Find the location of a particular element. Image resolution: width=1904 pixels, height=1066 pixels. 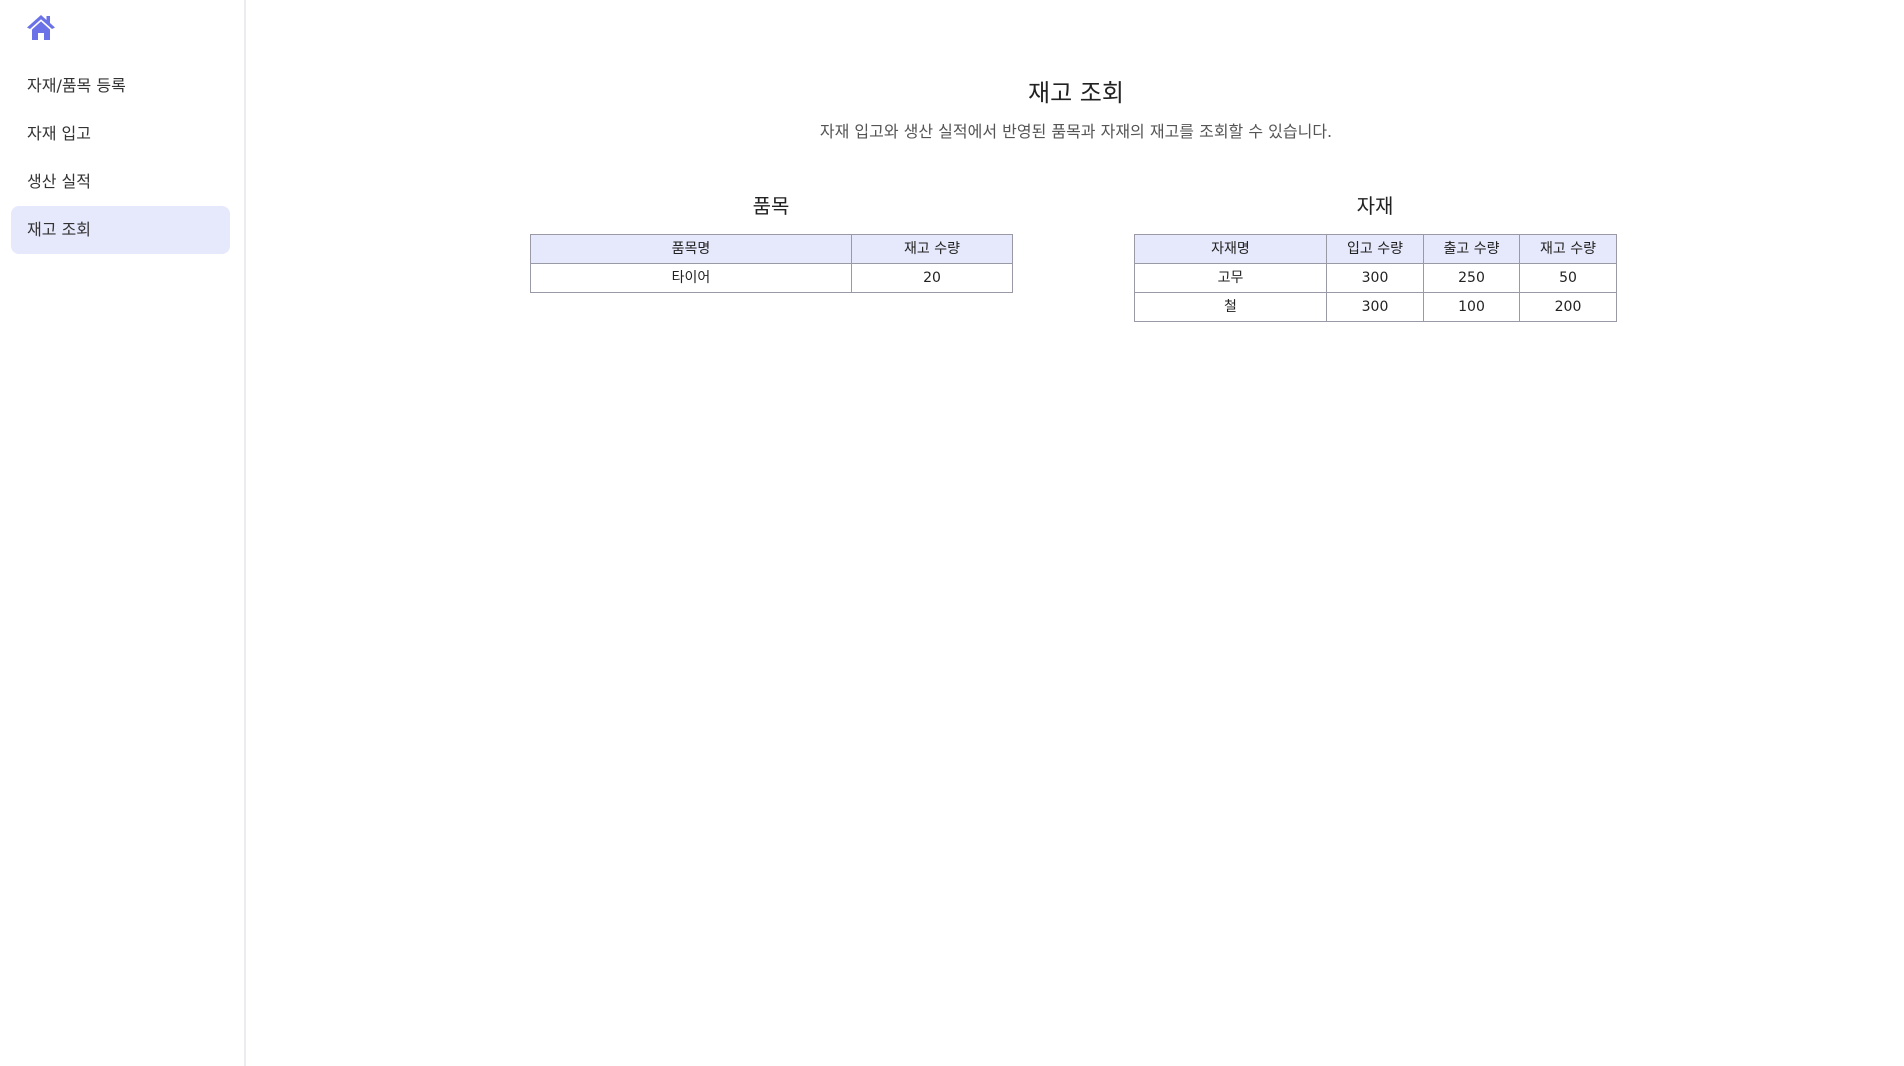

table-cell: 50 is located at coordinates (1568, 278).